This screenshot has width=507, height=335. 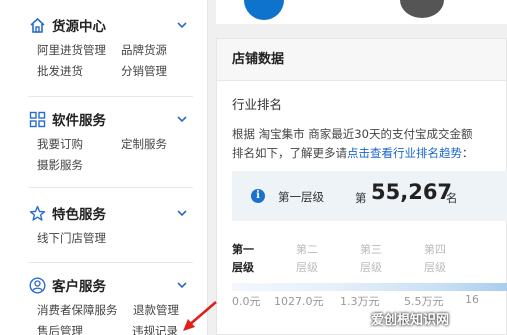 What do you see at coordinates (252, 259) in the screenshot?
I see `tier-item: 第一 层级` at bounding box center [252, 259].